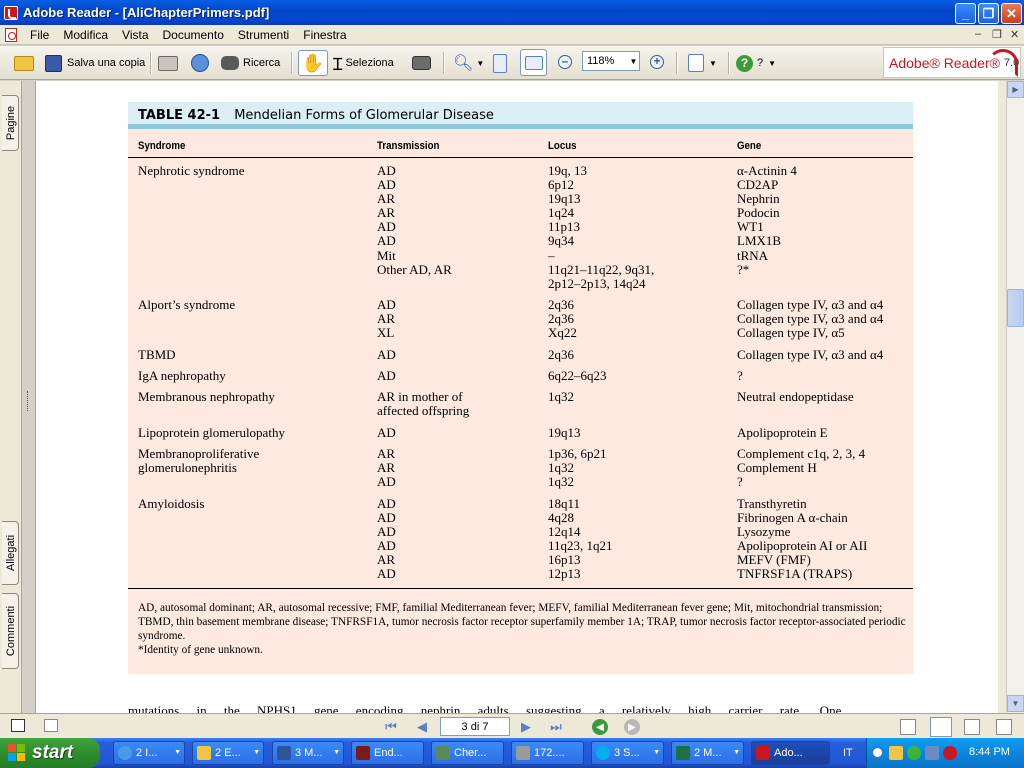 This screenshot has width=1024, height=768. What do you see at coordinates (1004, 727) in the screenshot?
I see `continuous-facing-icon` at bounding box center [1004, 727].